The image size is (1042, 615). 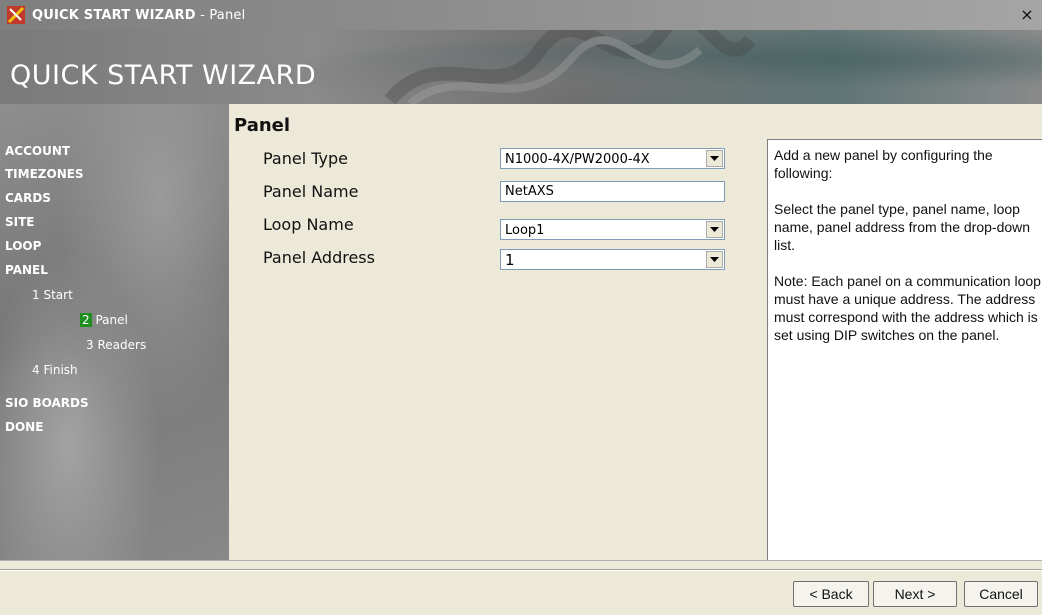 What do you see at coordinates (139, 15) in the screenshot?
I see `window-title: QUICK START WIZARD - Panel` at bounding box center [139, 15].